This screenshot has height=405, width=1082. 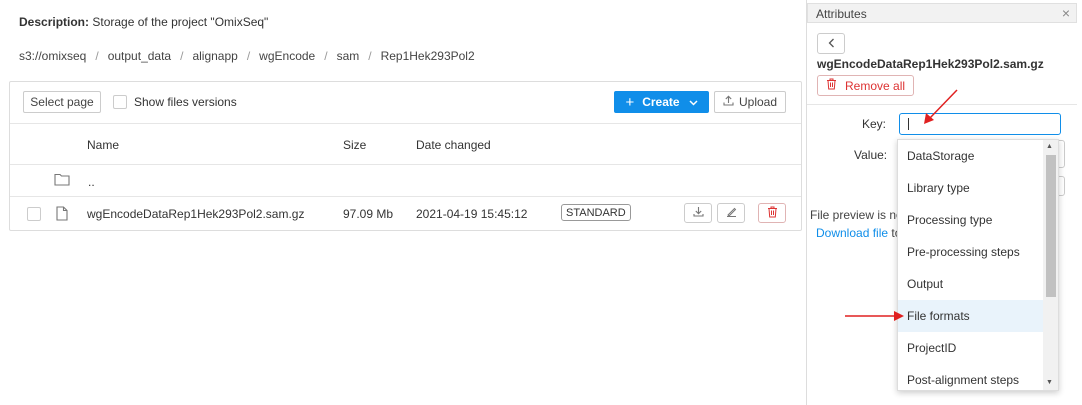 What do you see at coordinates (841, 14) in the screenshot?
I see `attributes-title: Attributes` at bounding box center [841, 14].